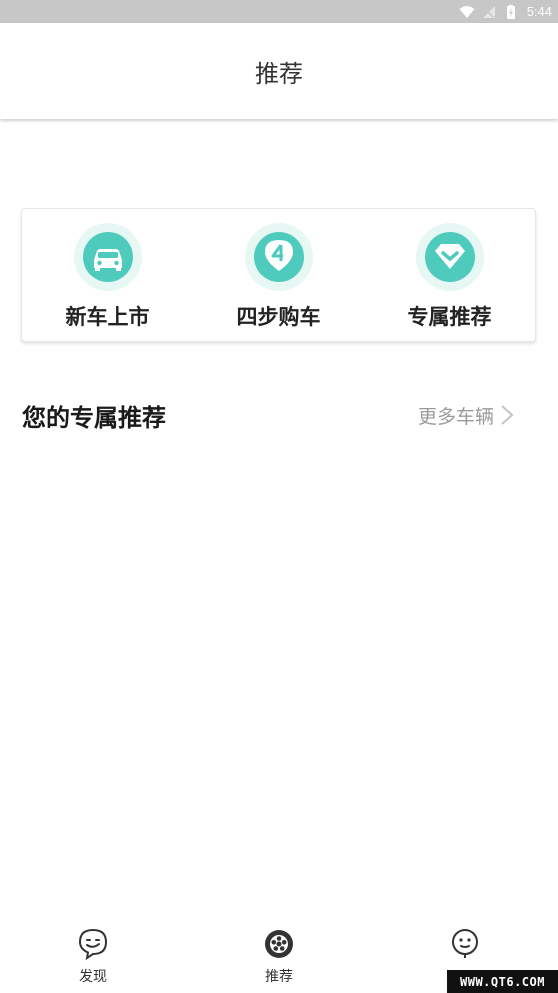 The height and width of the screenshot is (993, 558). Describe the element at coordinates (93, 977) in the screenshot. I see `nav-label: 发现` at that location.